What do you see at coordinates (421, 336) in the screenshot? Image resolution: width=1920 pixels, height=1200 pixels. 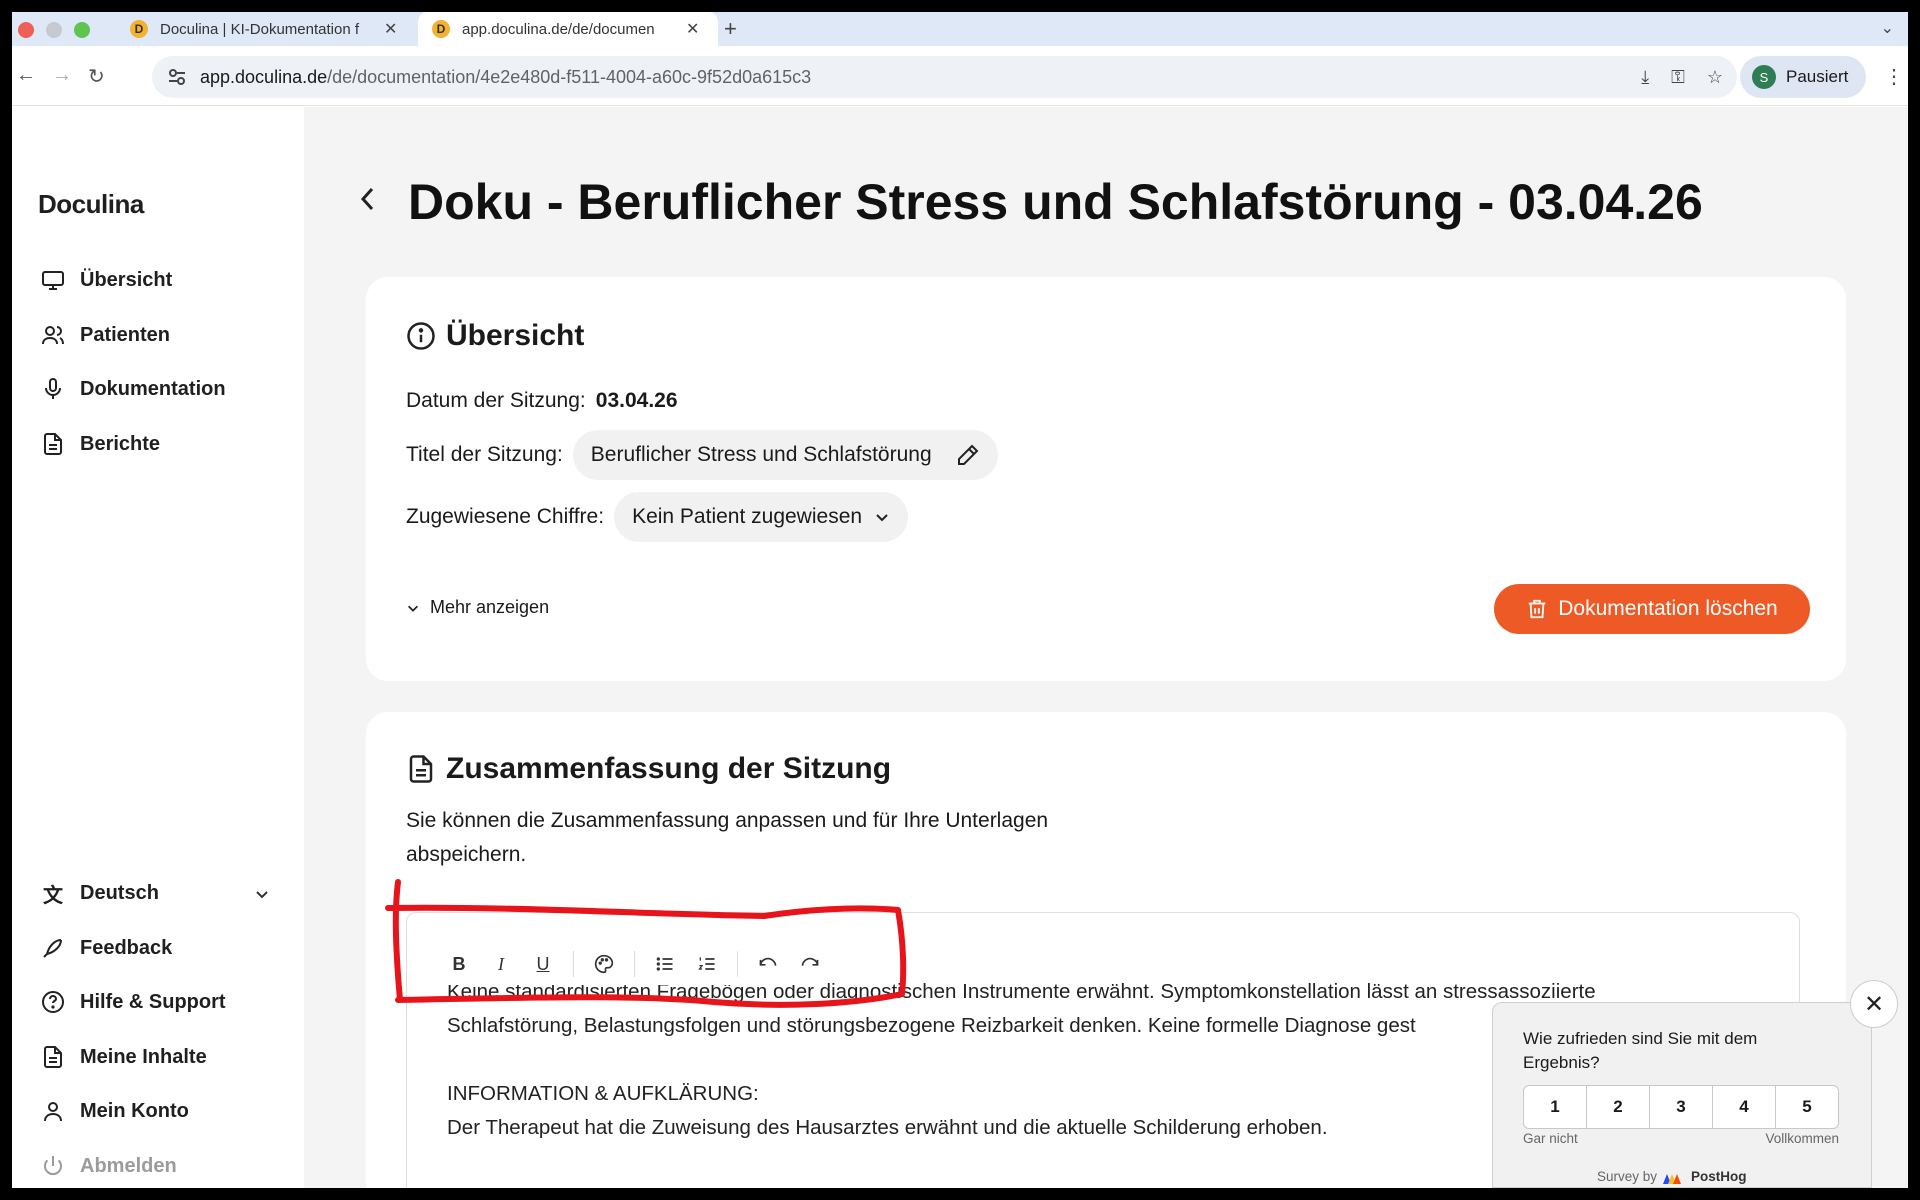 I see `info-icon` at bounding box center [421, 336].